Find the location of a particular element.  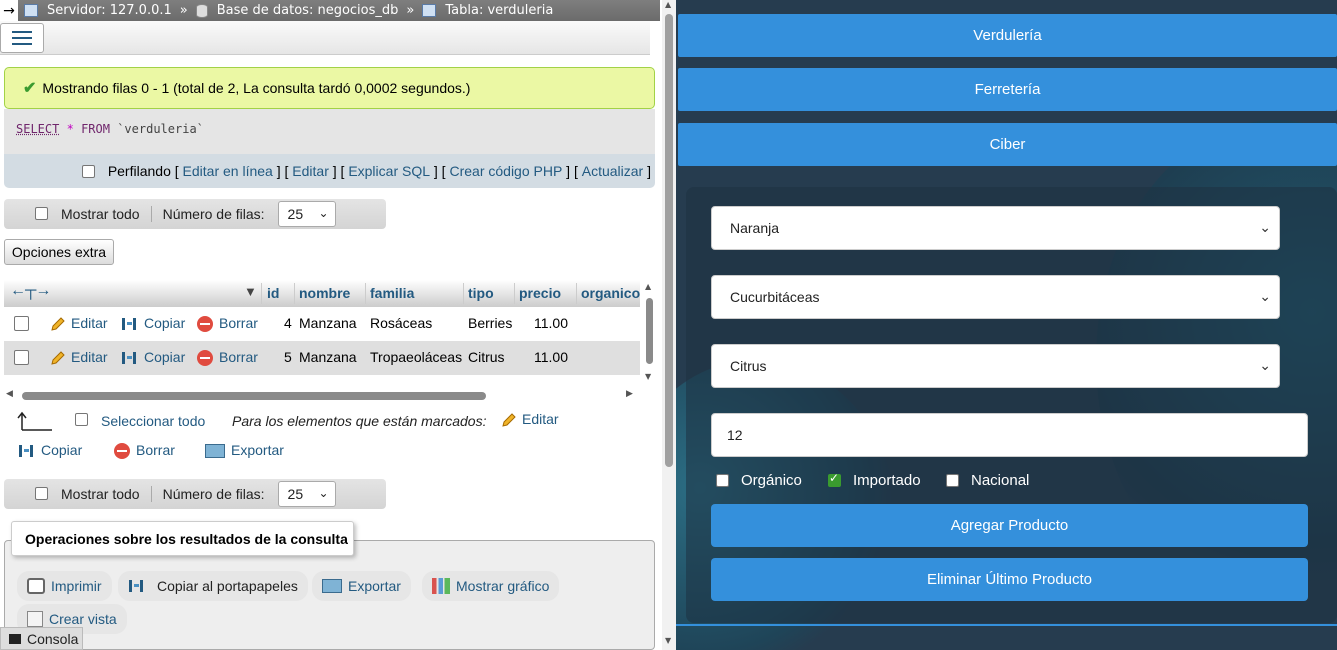

sort-triangle-icon: ▼ is located at coordinates (250, 291).